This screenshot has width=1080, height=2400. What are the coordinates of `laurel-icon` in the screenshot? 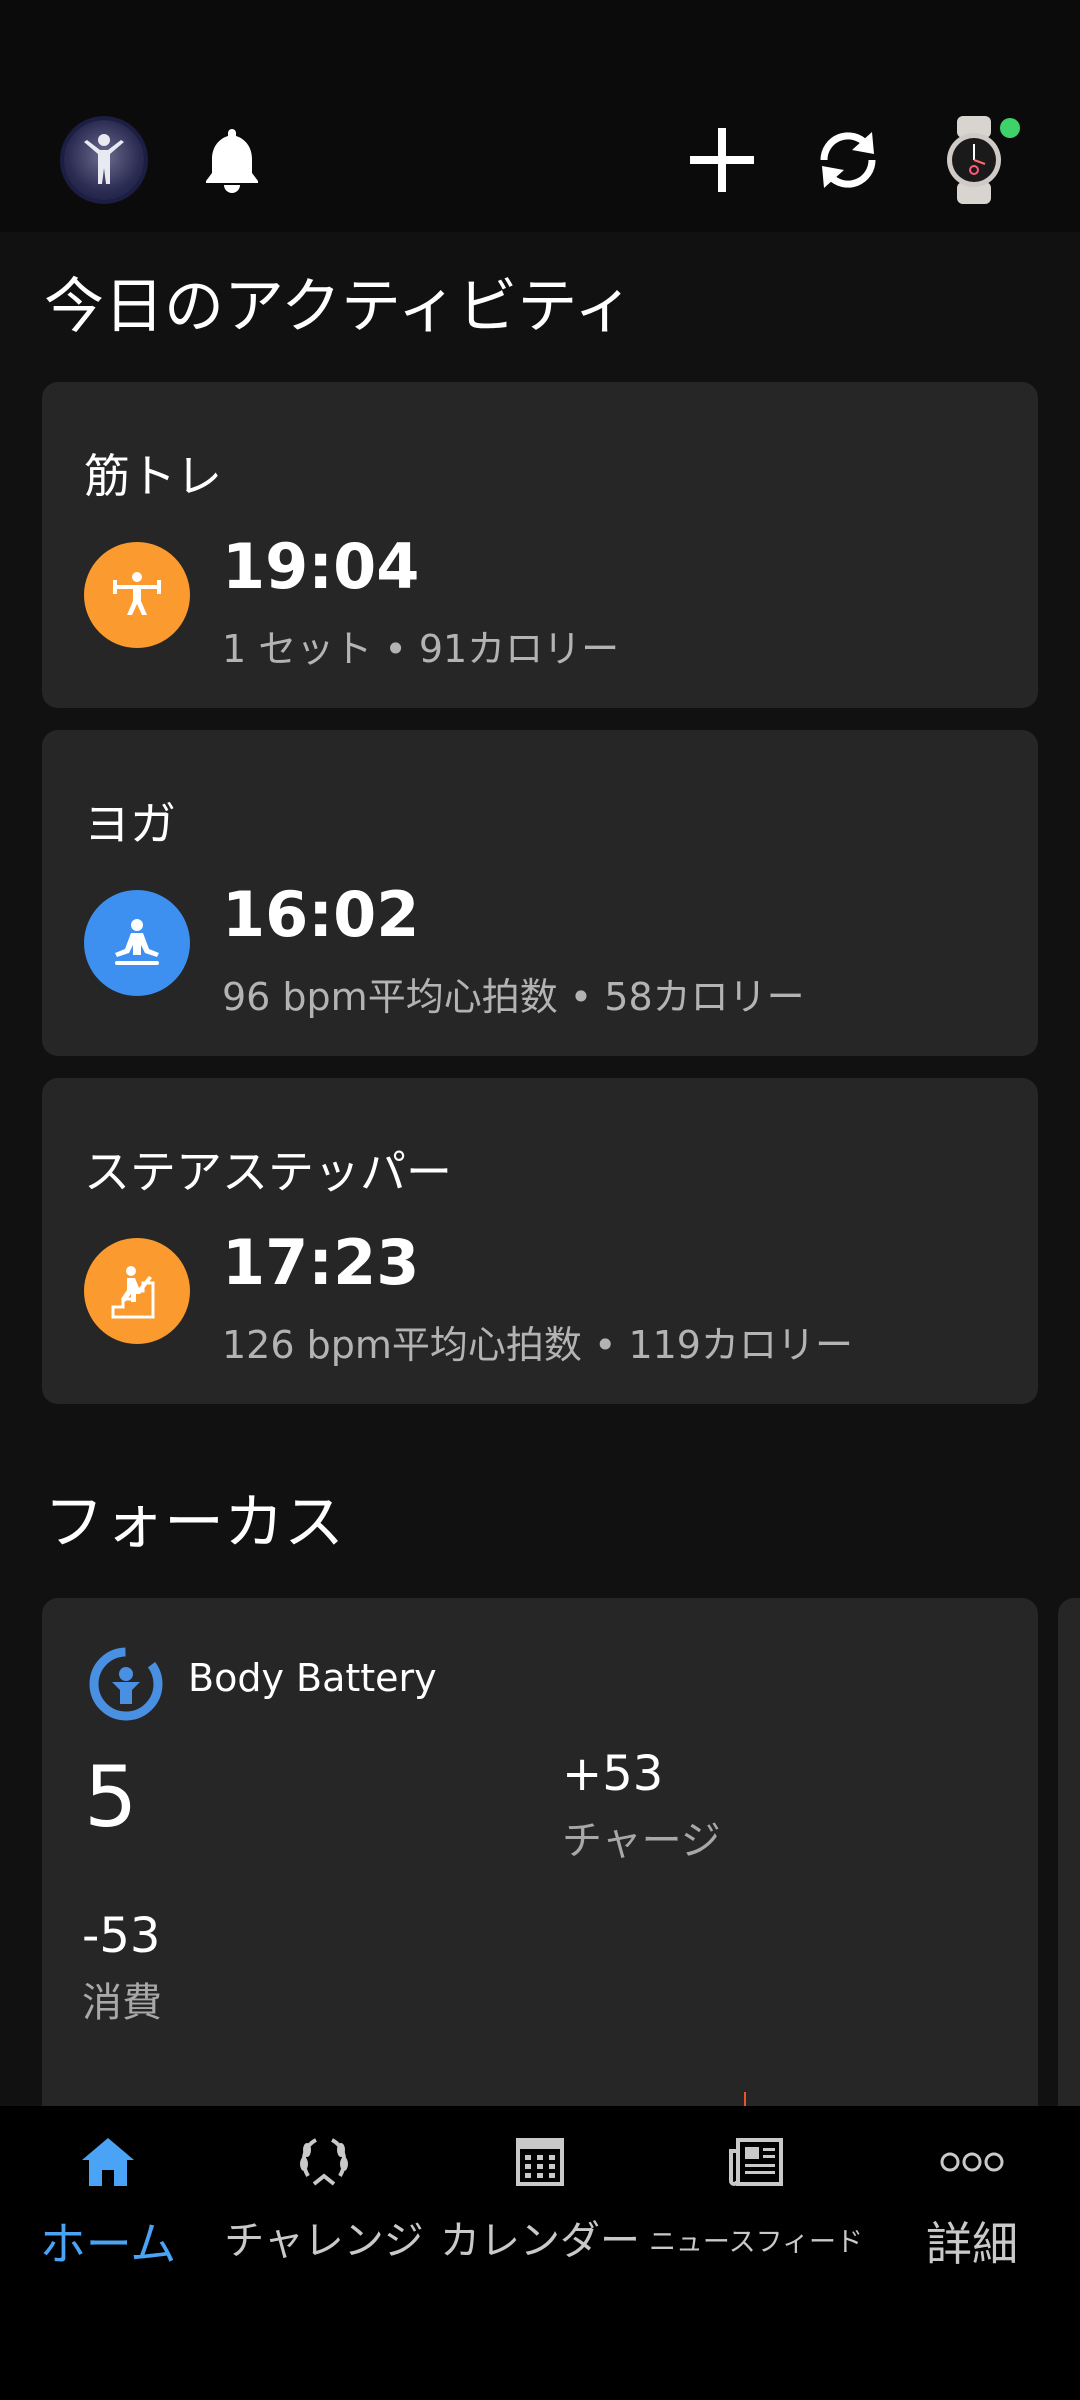 It's located at (324, 2162).